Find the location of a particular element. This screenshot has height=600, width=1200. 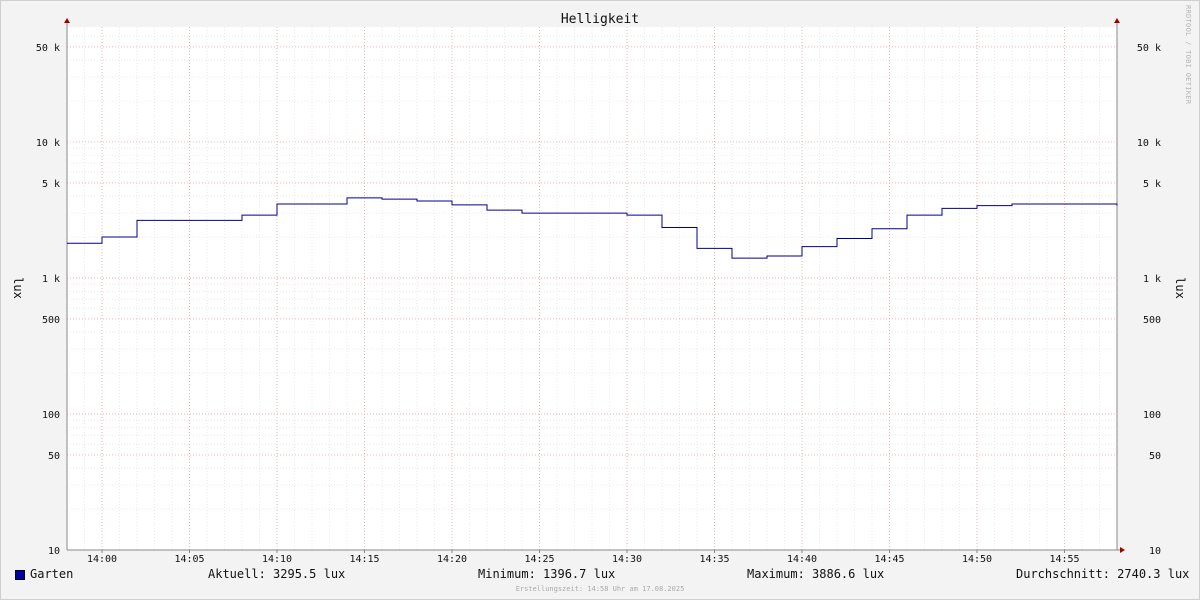

footer-timestamp: Erstellungszeit: 14:58 Uhr am 17.08.2025 is located at coordinates (600, 589).